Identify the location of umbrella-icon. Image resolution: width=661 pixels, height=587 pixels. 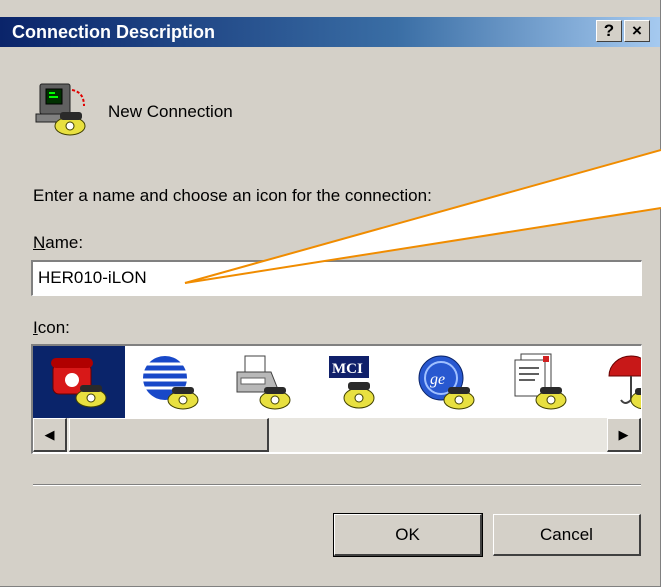
(624, 382).